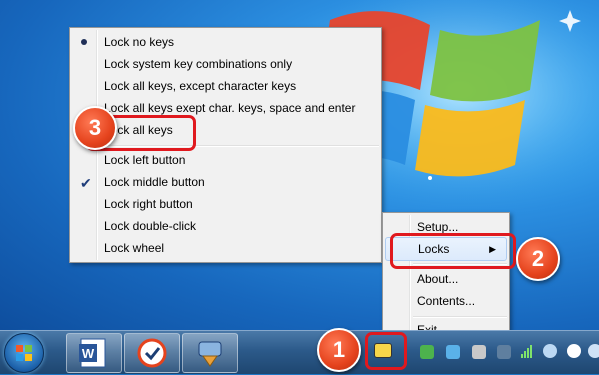 Image resolution: width=599 pixels, height=375 pixels. I want to click on headset-tray-icon, so click(504, 352).